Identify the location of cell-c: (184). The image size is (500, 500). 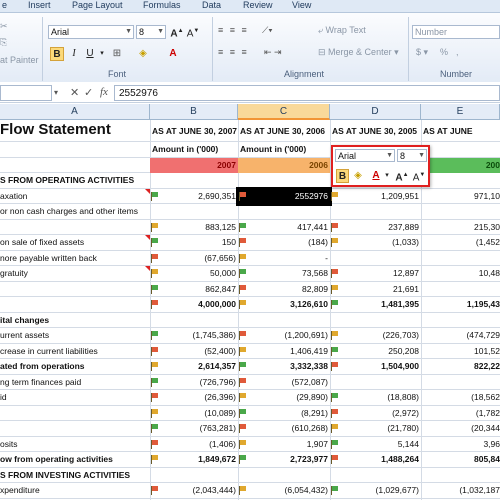
(284, 242).